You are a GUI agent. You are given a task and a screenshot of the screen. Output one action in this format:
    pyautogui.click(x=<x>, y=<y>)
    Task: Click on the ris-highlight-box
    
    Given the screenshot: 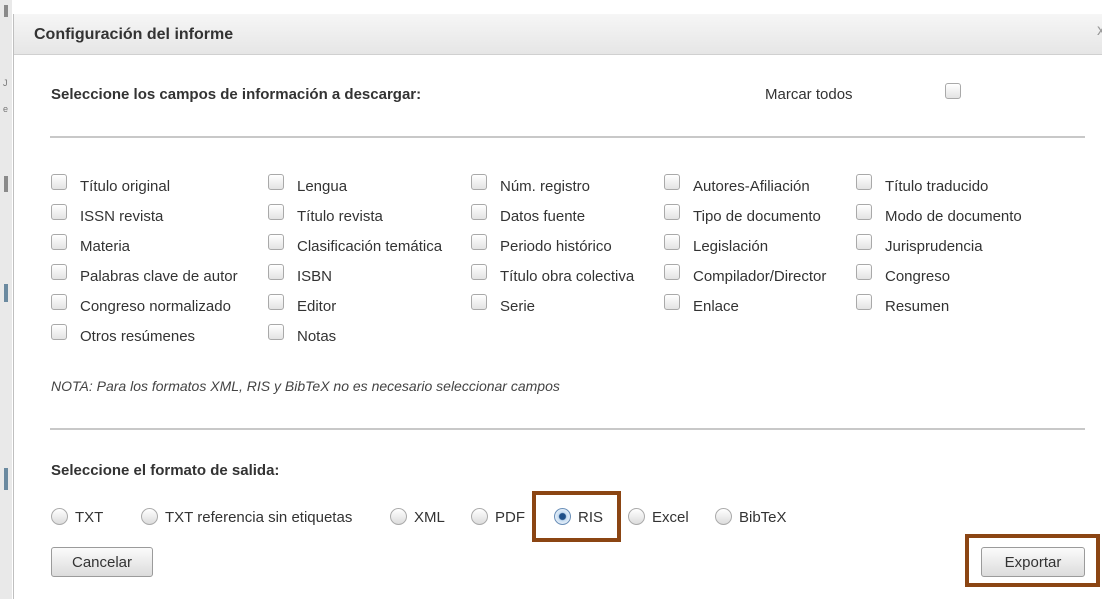 What is the action you would take?
    pyautogui.click(x=576, y=516)
    